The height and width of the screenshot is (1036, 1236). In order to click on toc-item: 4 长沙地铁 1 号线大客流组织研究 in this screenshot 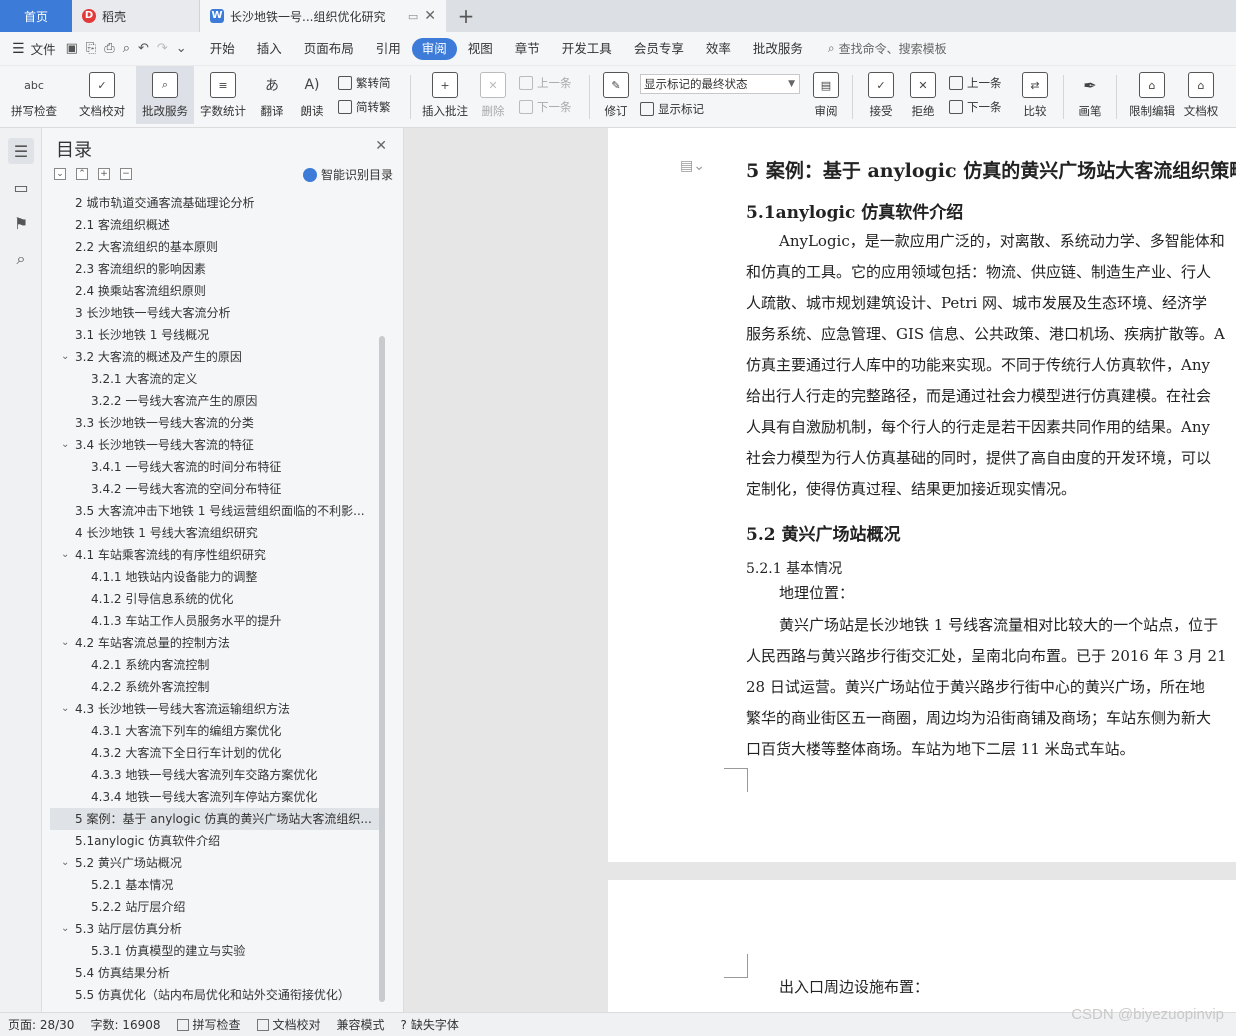, I will do `click(215, 533)`.